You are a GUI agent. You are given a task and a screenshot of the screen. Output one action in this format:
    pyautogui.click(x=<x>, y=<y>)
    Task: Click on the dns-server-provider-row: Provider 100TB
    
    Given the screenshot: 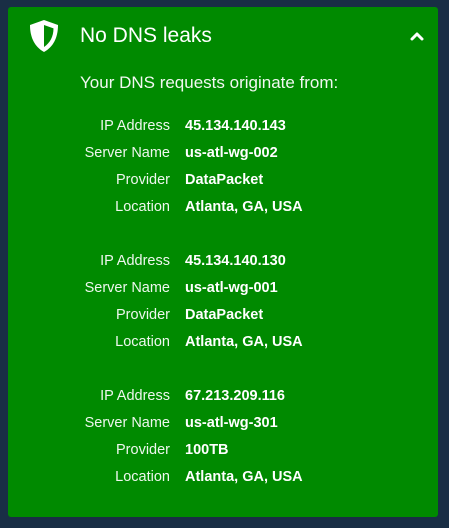 What is the action you would take?
    pyautogui.click(x=223, y=450)
    